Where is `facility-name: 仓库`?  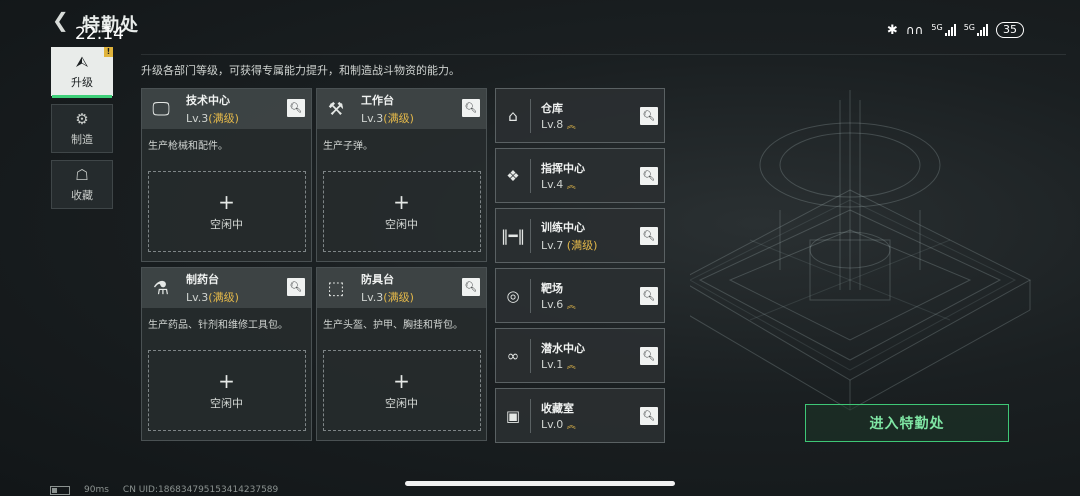
facility-name: 仓库 is located at coordinates (552, 108).